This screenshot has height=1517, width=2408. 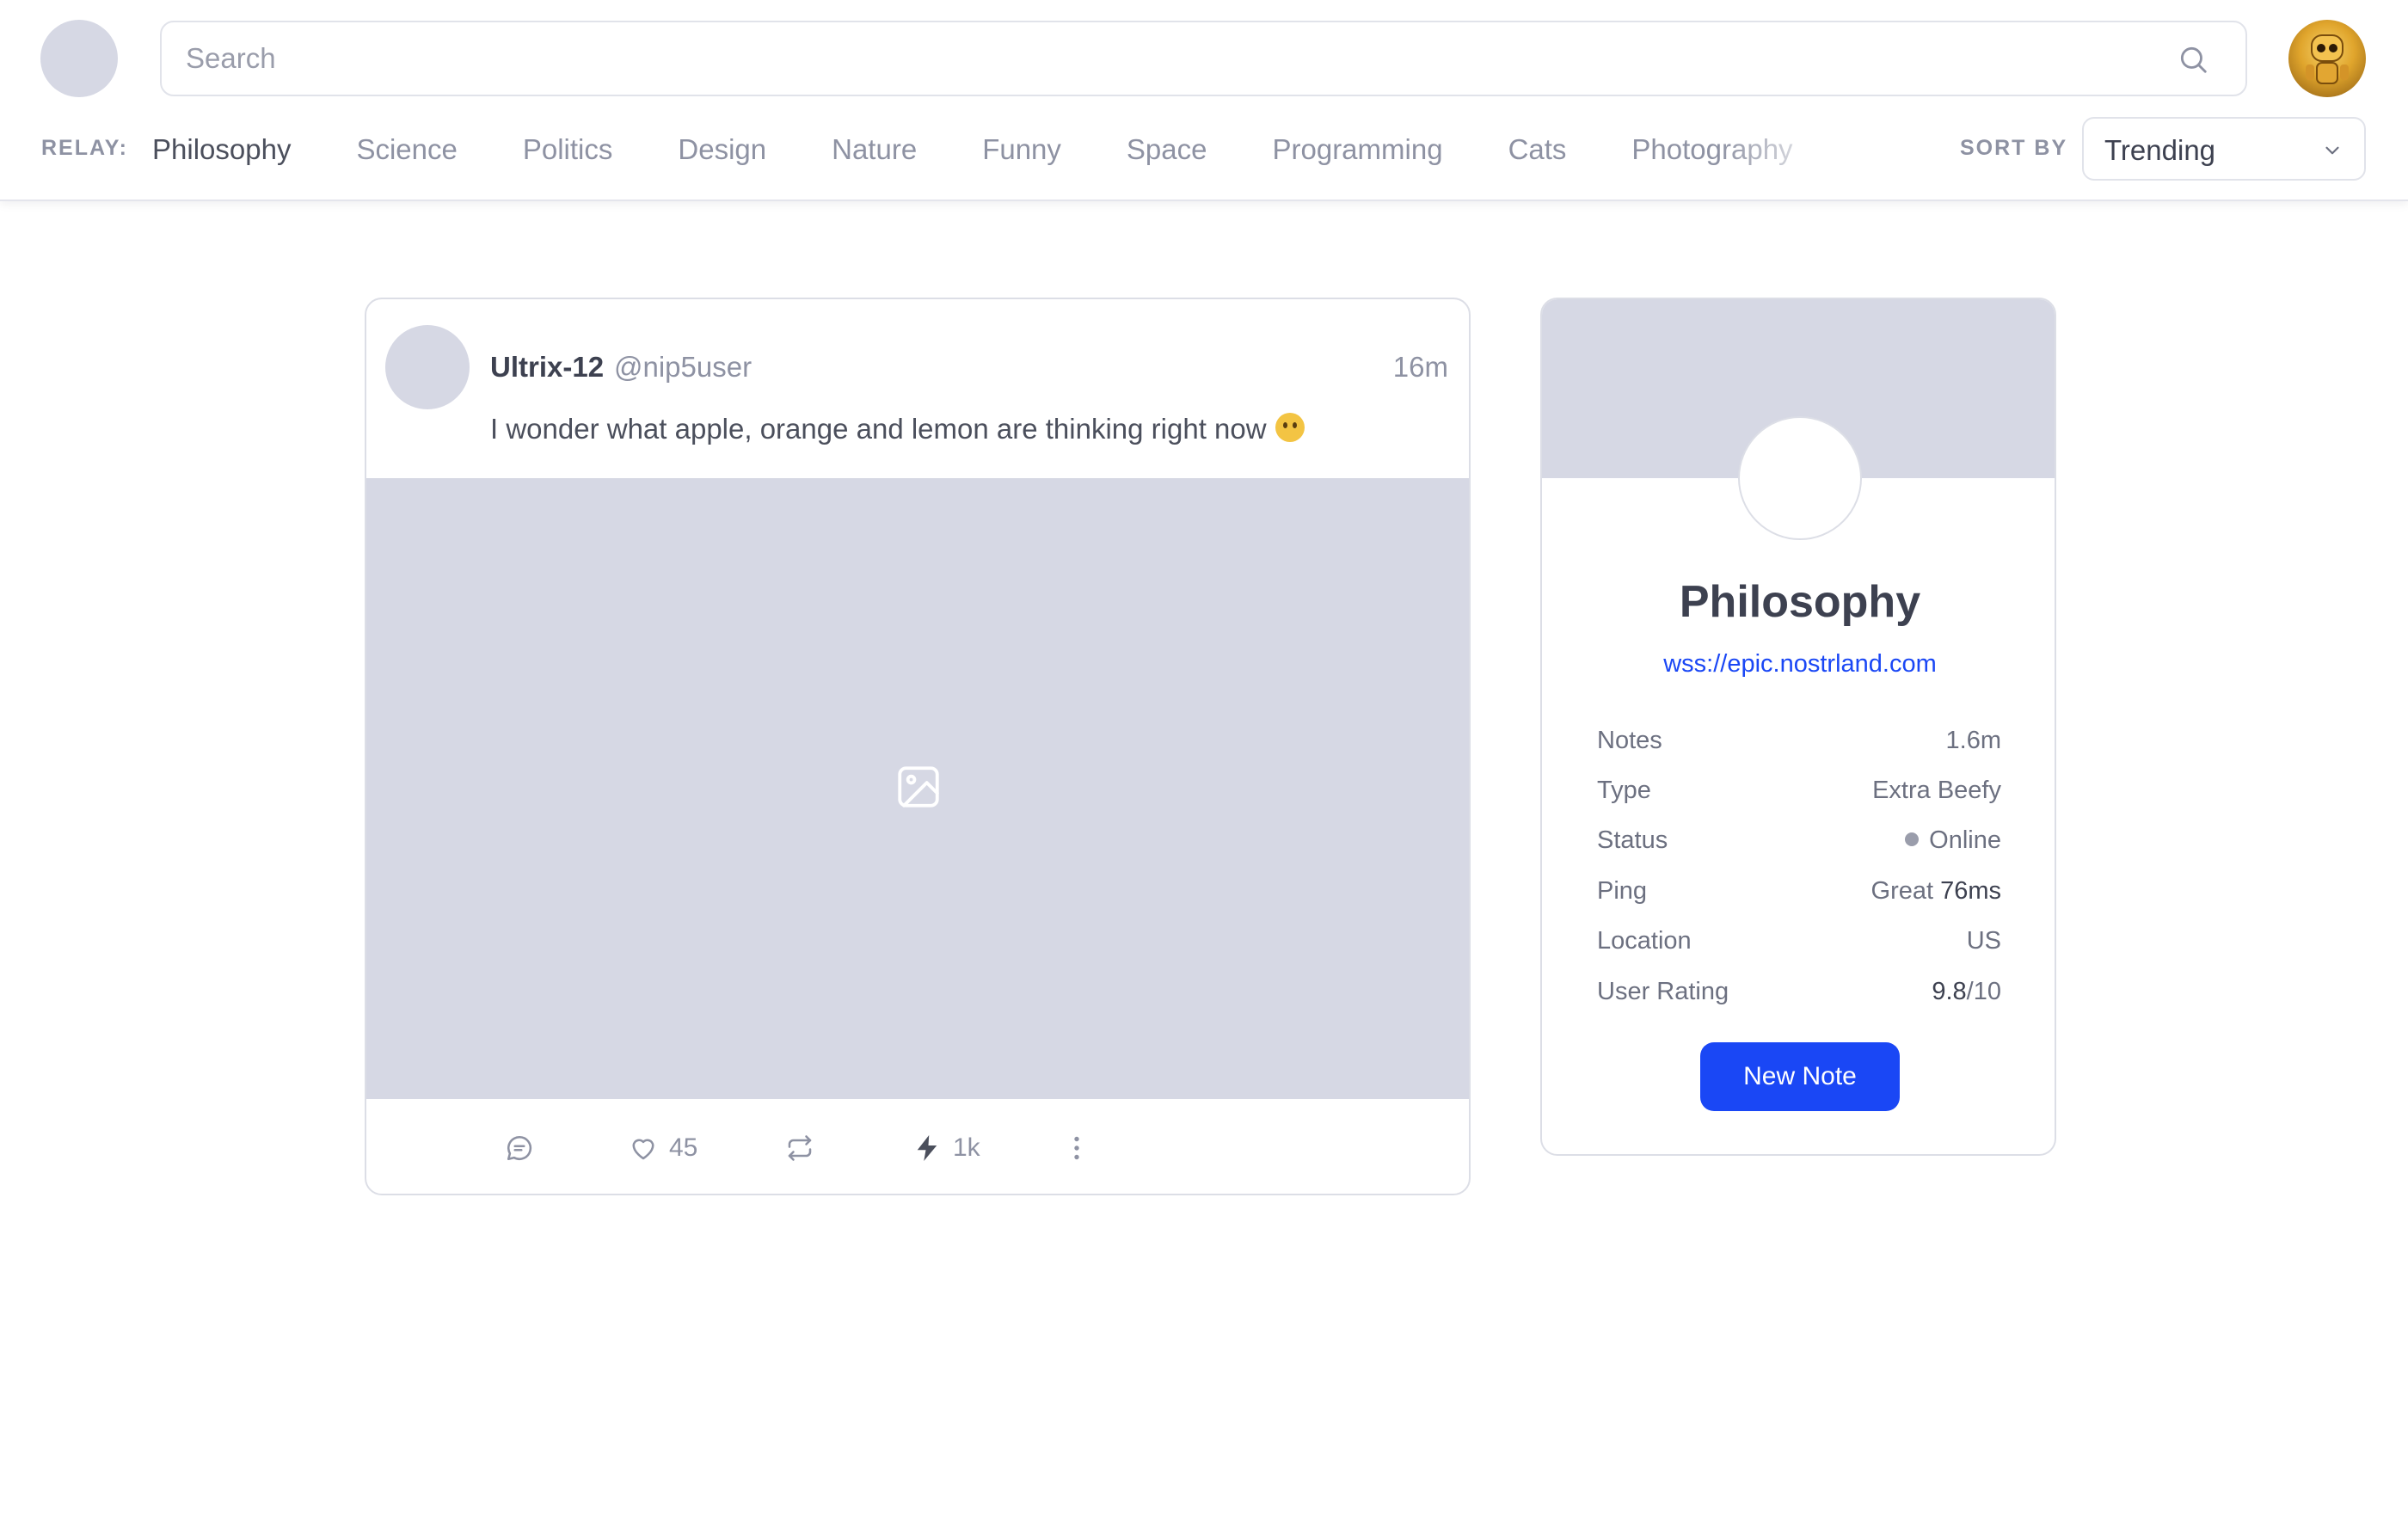 I want to click on more-vertical-icon, so click(x=1076, y=1148).